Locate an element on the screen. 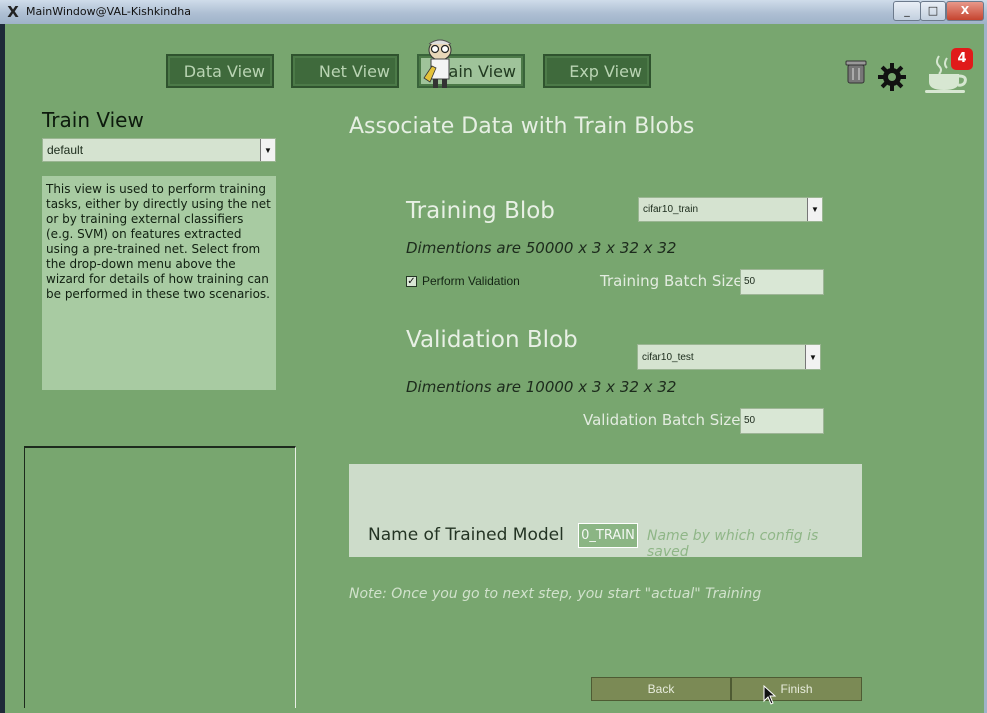  model-name-label: Name of Trained Model is located at coordinates (466, 535).